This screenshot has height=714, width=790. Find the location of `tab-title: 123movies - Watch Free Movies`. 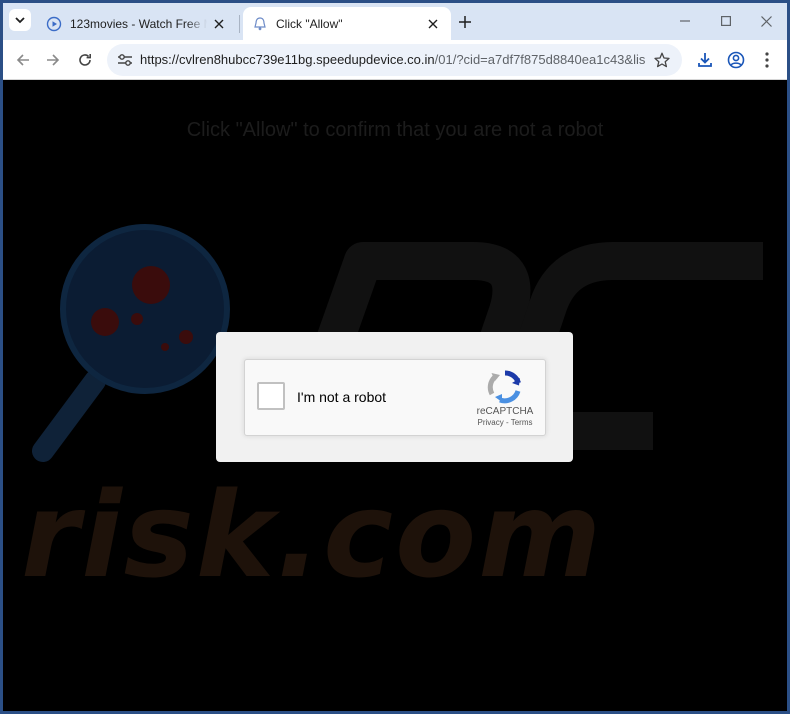

tab-title: 123movies - Watch Free Movies is located at coordinates (138, 23).